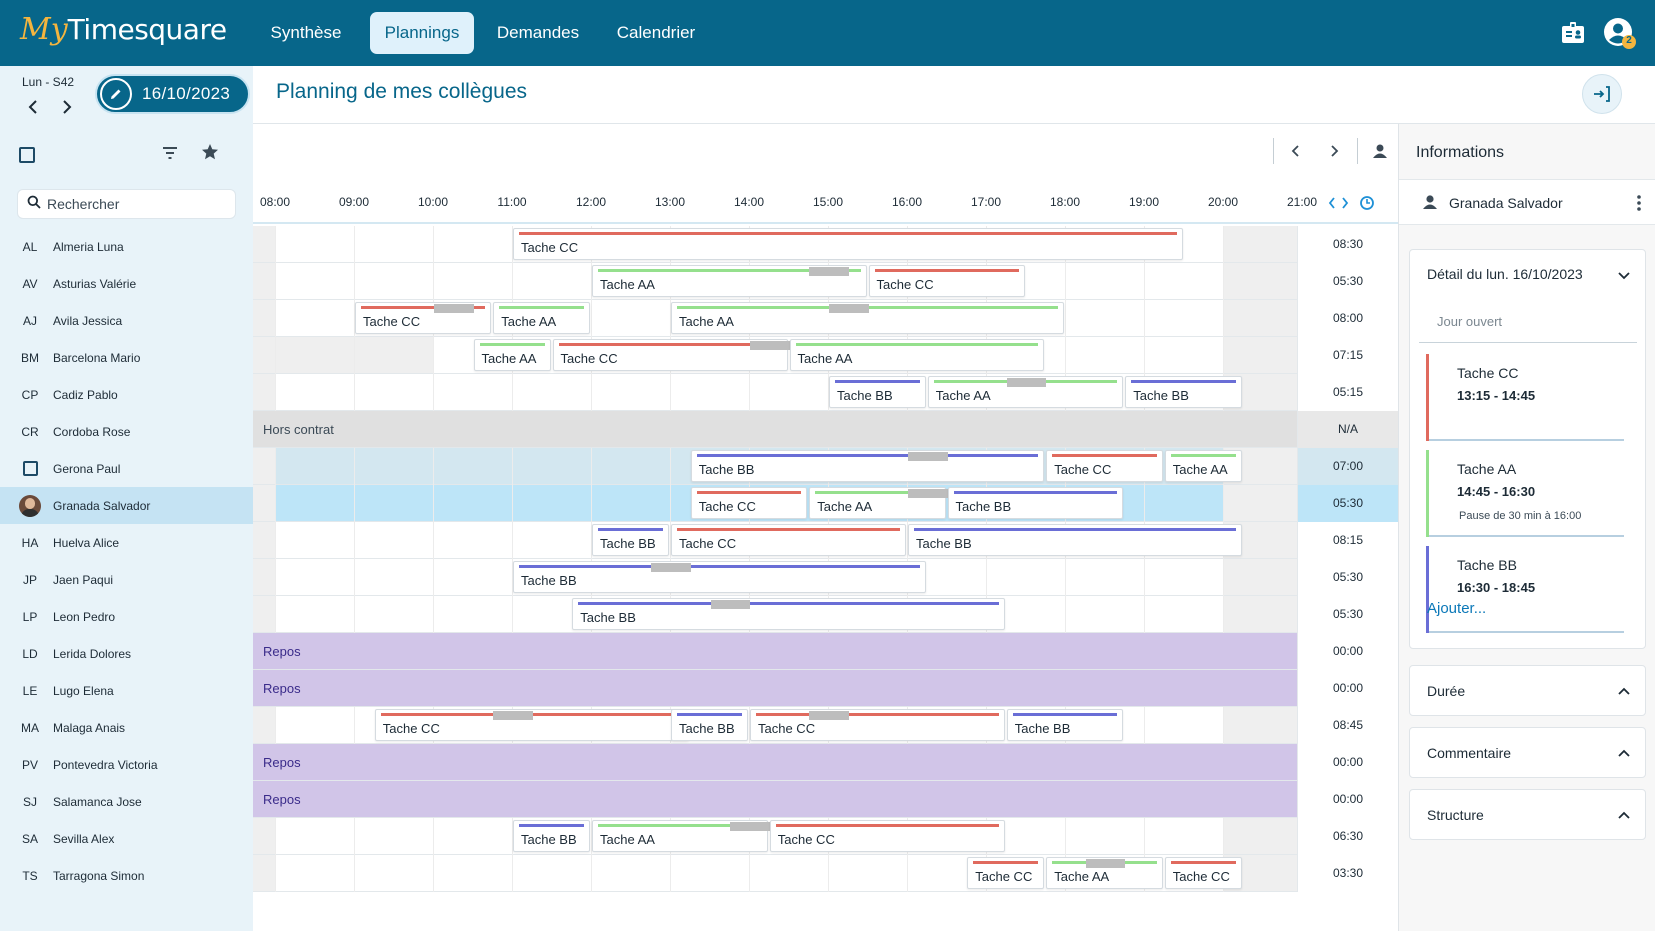 The height and width of the screenshot is (931, 1655). What do you see at coordinates (1527, 690) in the screenshot?
I see `duration-section: Durée` at bounding box center [1527, 690].